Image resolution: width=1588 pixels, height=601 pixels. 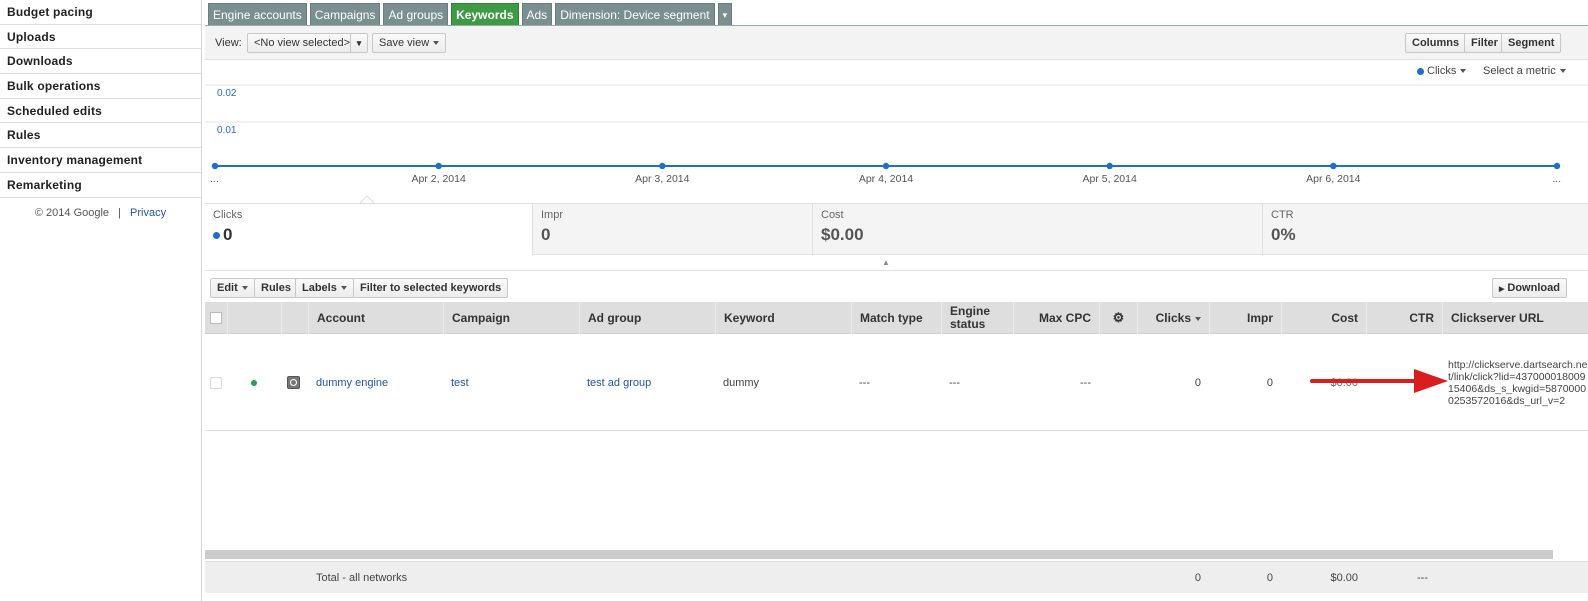 What do you see at coordinates (254, 382) in the screenshot?
I see `status-cell` at bounding box center [254, 382].